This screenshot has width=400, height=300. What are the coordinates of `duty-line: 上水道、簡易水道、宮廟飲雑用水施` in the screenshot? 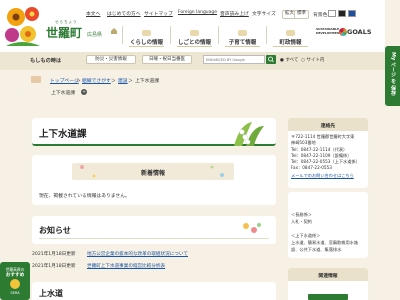 It's located at (325, 242).